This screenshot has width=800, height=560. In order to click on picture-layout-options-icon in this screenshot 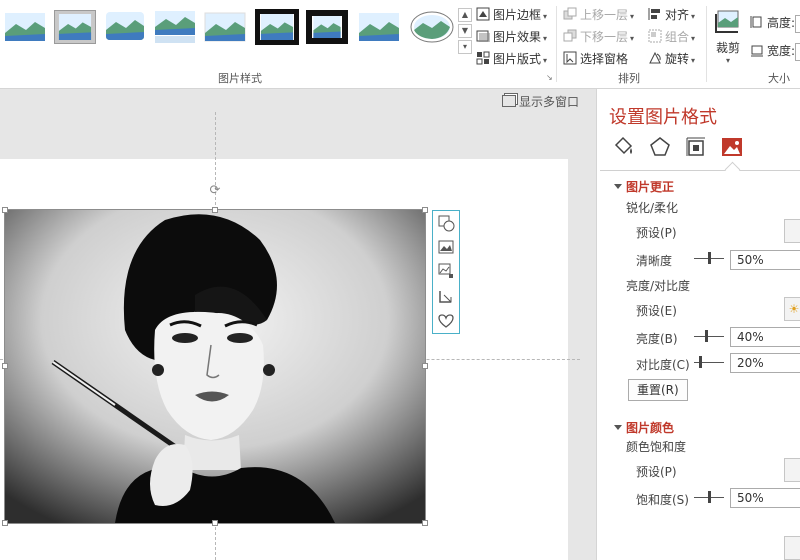, I will do `click(446, 271)`.